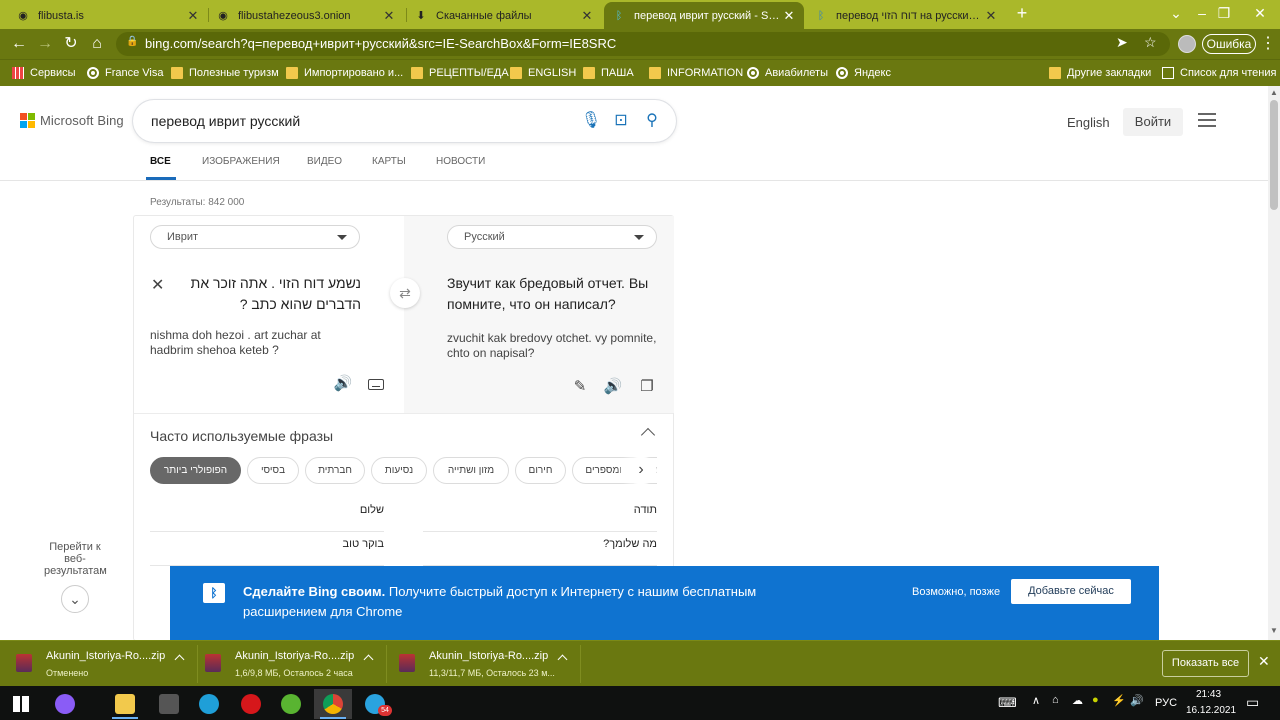 This screenshot has width=1280, height=720. What do you see at coordinates (540, 515) in the screenshot?
I see `list-item: תודה` at bounding box center [540, 515].